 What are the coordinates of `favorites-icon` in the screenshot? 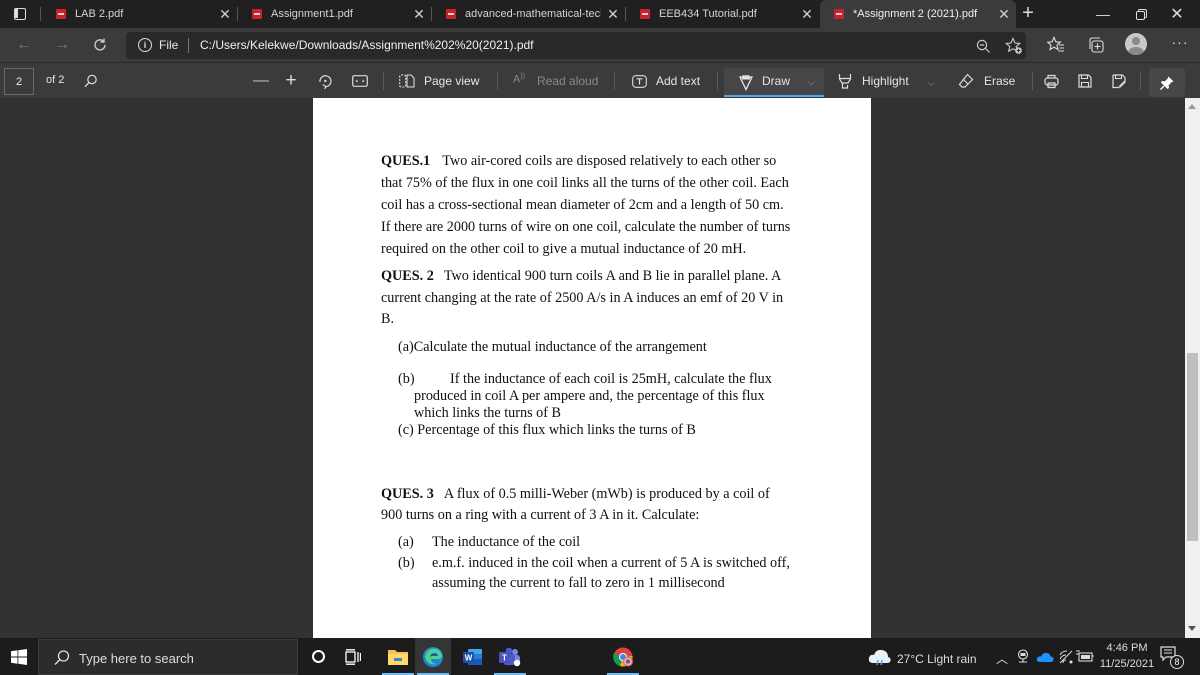 It's located at (1056, 45).